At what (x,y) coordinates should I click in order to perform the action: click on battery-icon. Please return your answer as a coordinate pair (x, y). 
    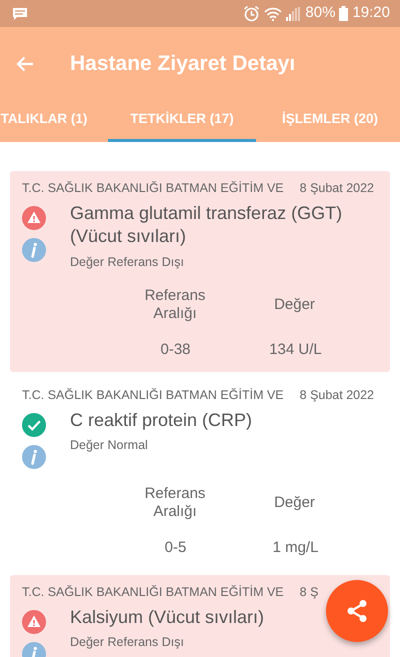
    Looking at the image, I should click on (343, 13).